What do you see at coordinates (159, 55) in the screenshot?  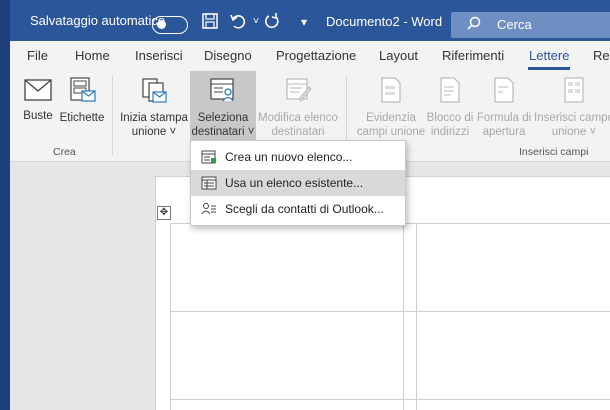 I see `tab-inserisci: Inserisci` at bounding box center [159, 55].